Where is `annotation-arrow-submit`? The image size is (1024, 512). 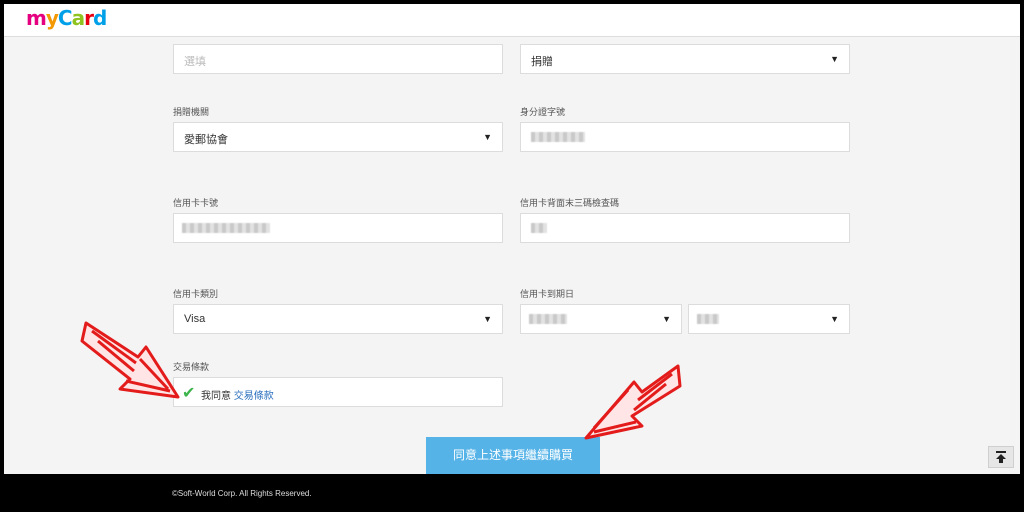 annotation-arrow-submit is located at coordinates (633, 402).